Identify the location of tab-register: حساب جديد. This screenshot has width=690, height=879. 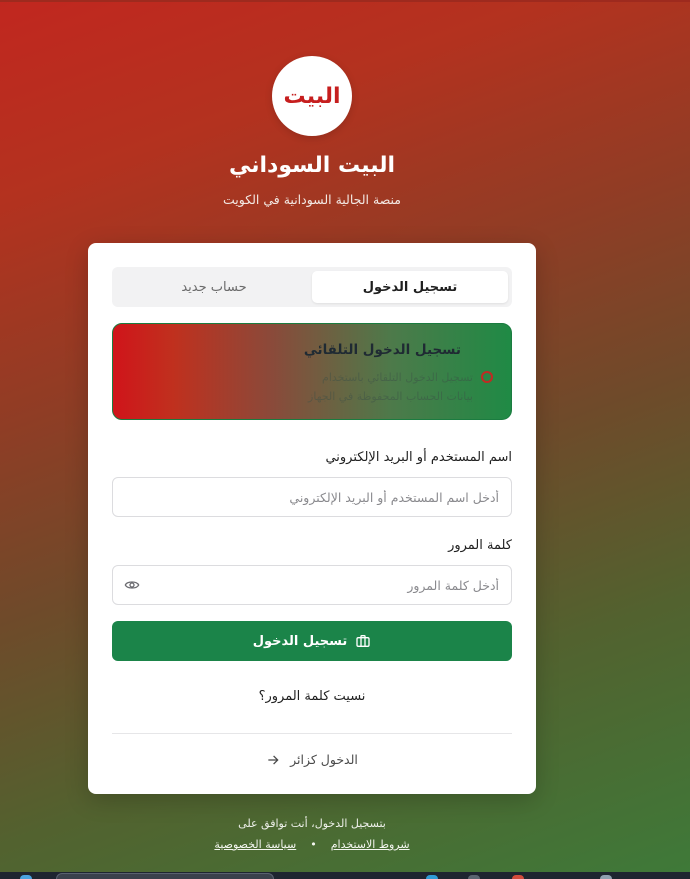
(214, 287).